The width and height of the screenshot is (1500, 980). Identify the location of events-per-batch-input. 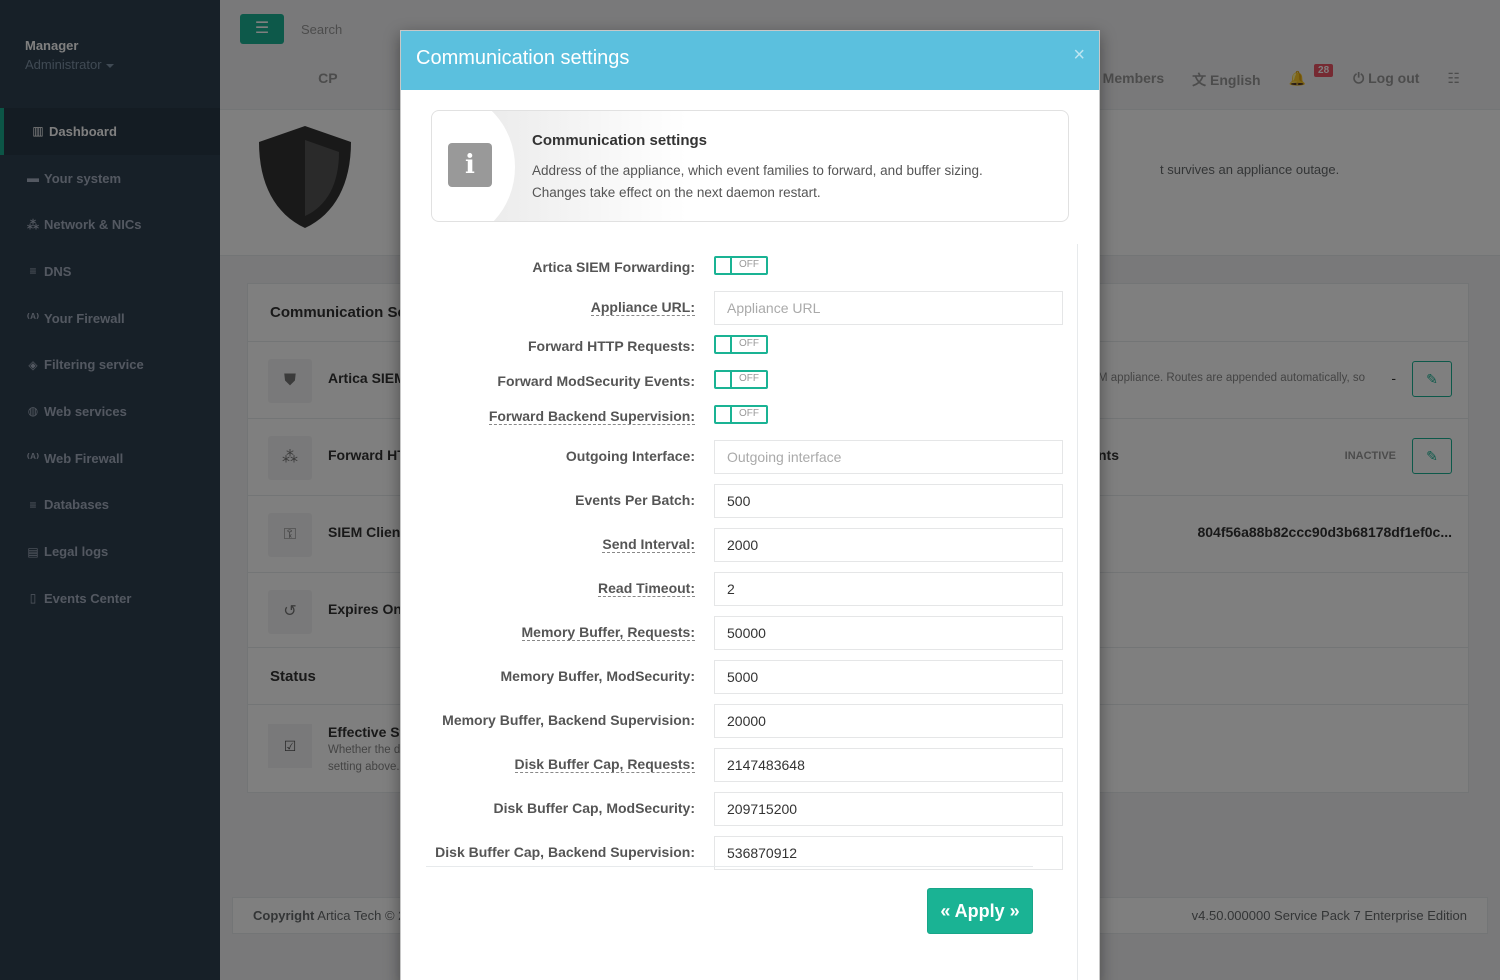
(888, 501).